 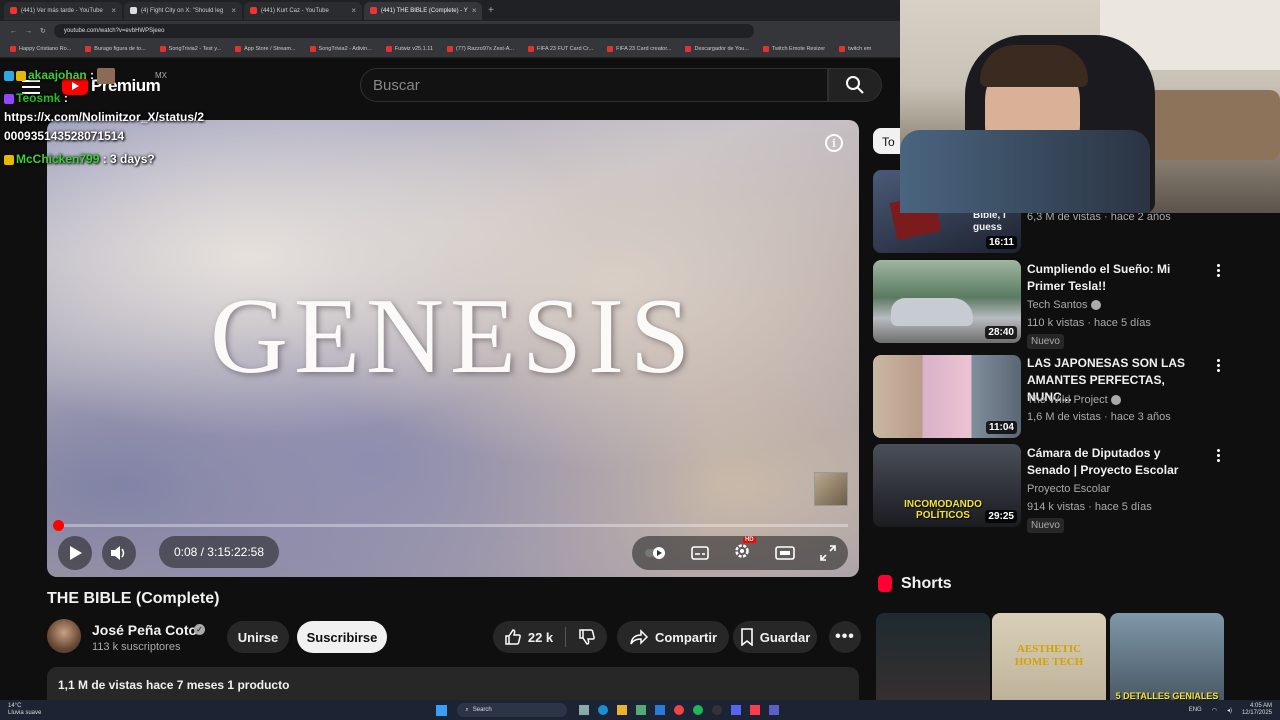 What do you see at coordinates (491, 10) in the screenshot?
I see `new-tab-icon: +` at bounding box center [491, 10].